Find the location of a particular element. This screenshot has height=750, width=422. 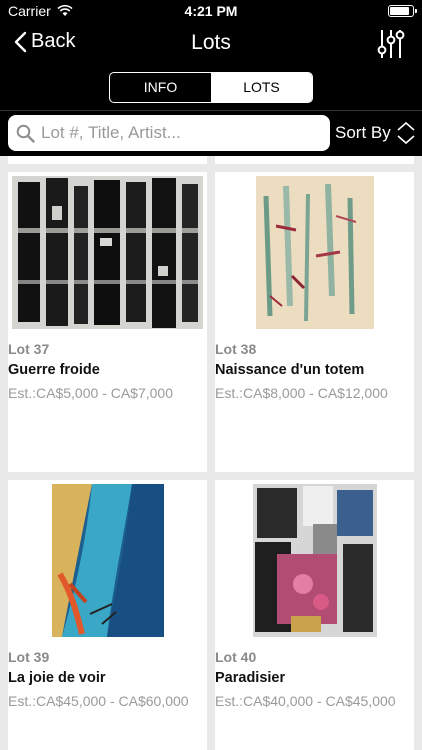

lot-estimate: Est.:CA$8,000 - CA$12,000 is located at coordinates (301, 393).